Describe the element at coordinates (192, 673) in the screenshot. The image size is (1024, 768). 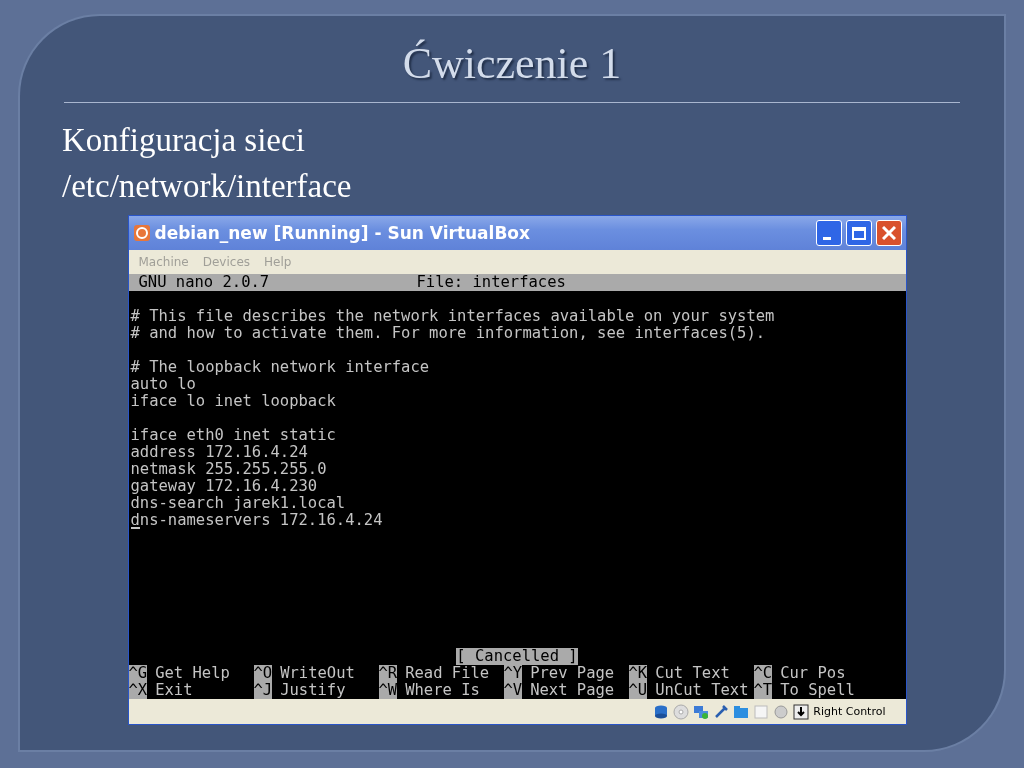
I see `shortcut-label: Get Help` at that location.